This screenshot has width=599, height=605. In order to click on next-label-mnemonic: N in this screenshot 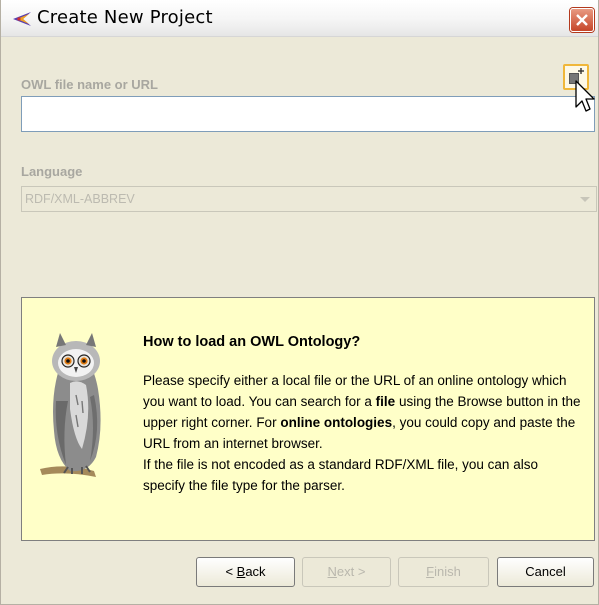, I will do `click(332, 571)`.